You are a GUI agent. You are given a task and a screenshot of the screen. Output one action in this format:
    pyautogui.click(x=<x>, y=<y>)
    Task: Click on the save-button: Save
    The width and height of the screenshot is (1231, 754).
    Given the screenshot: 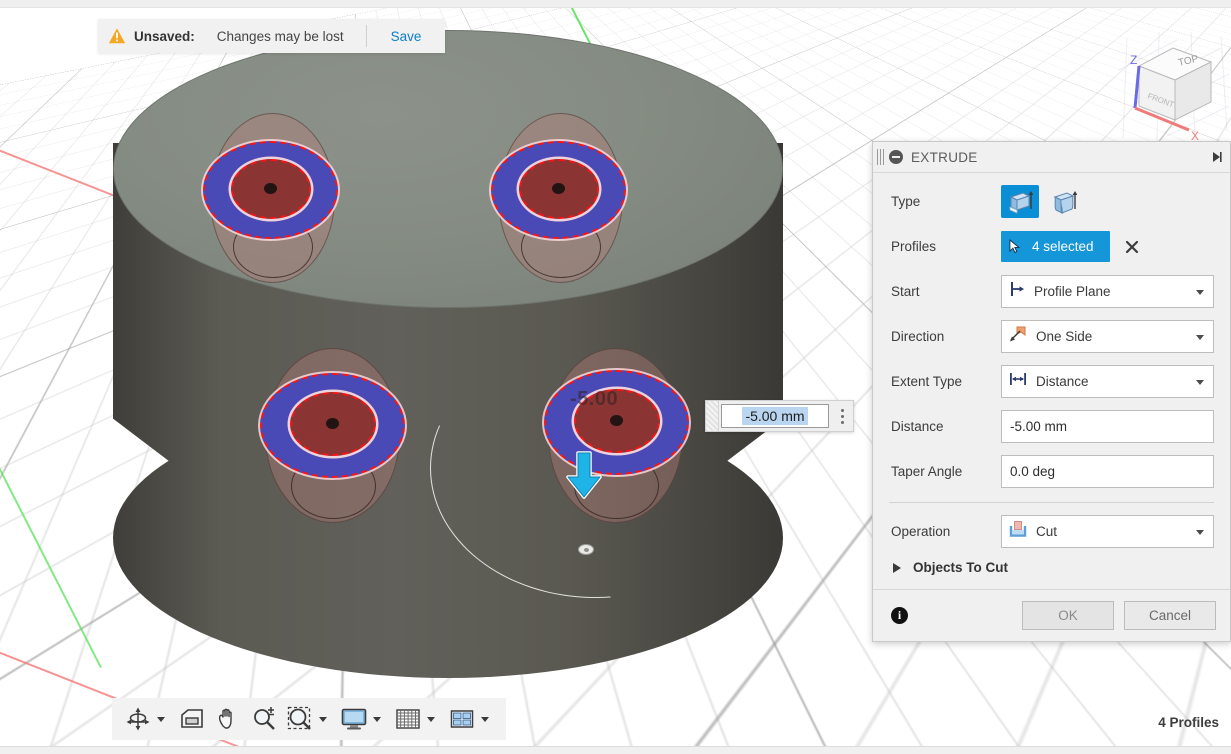 What is the action you would take?
    pyautogui.click(x=406, y=36)
    